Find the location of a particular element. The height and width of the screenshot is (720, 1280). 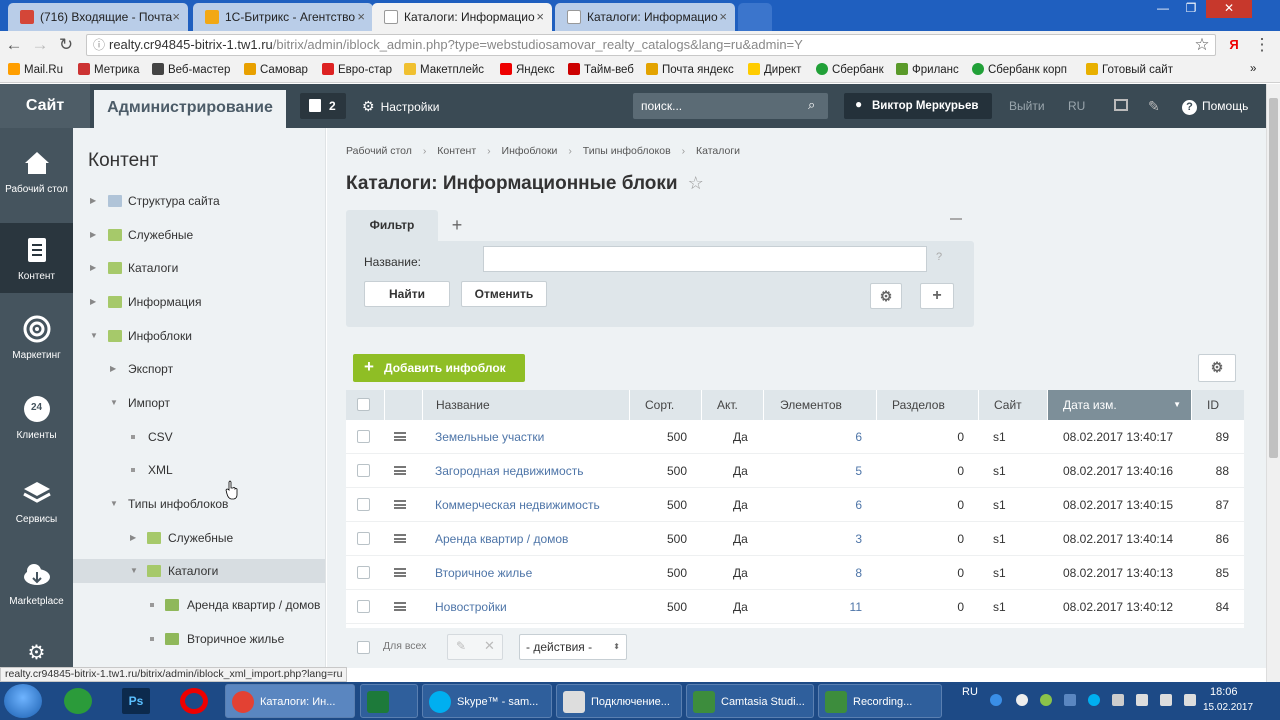

star-icon: ☆ is located at coordinates (1202, 45).